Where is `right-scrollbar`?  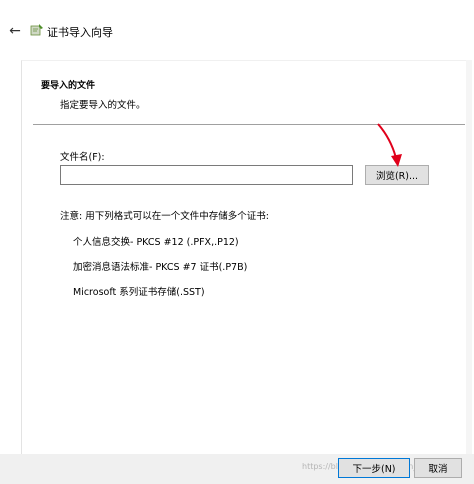
right-scrollbar is located at coordinates (469, 257).